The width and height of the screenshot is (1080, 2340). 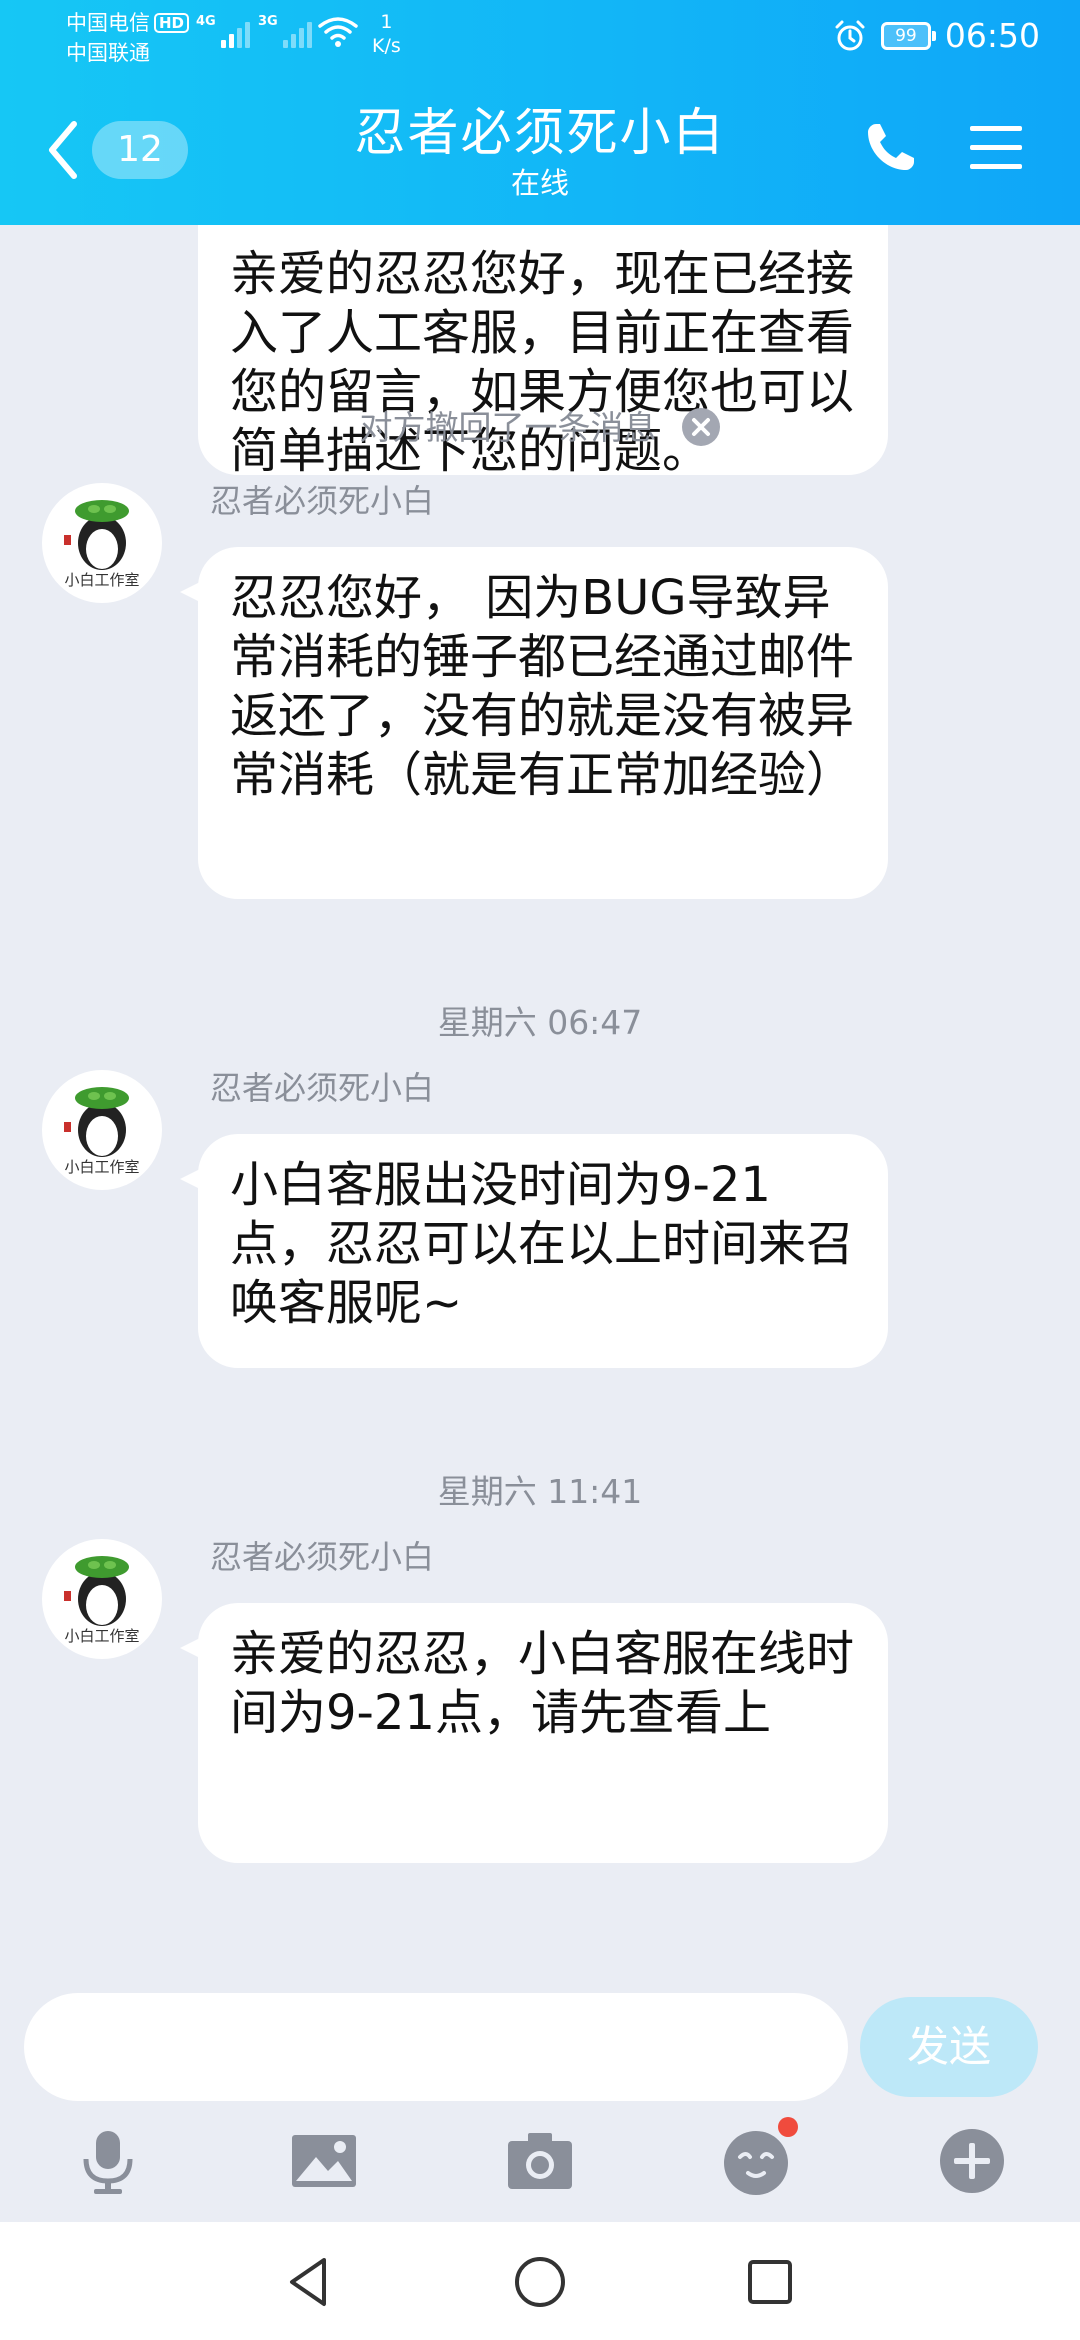 What do you see at coordinates (108, 2161) in the screenshot?
I see `microphone-icon` at bounding box center [108, 2161].